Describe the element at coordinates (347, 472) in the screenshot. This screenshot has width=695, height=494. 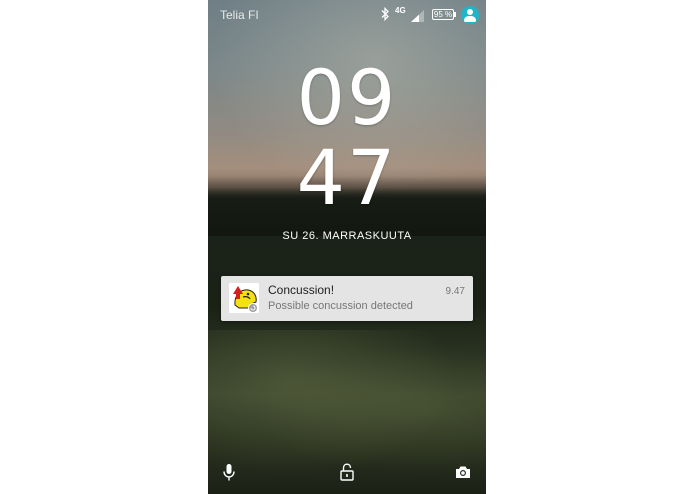
I see `unlock-icon` at that location.